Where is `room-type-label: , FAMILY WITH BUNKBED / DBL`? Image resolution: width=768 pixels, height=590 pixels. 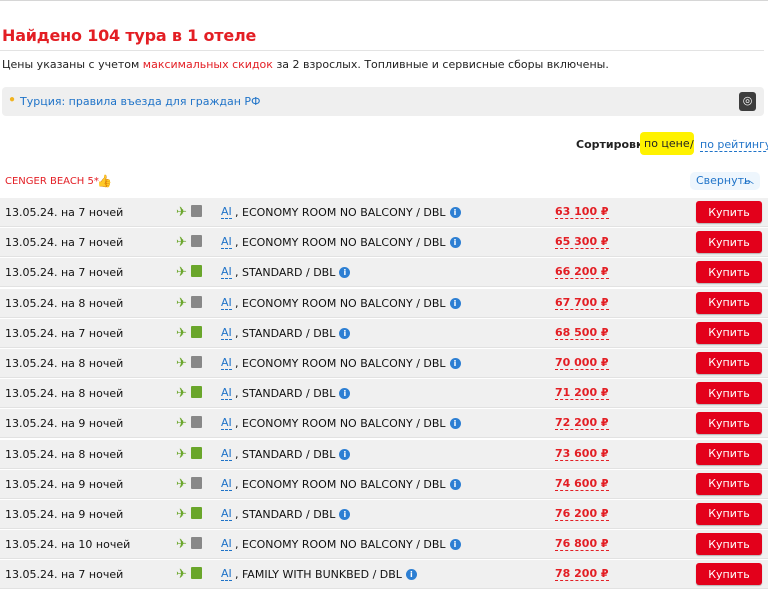
room-type-label: , FAMILY WITH BUNKBED / DBL is located at coordinates (318, 575).